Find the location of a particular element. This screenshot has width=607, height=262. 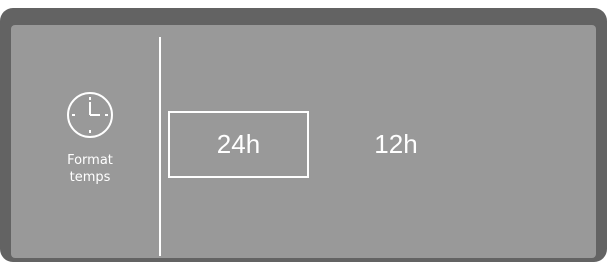

option-12h-label: 12h is located at coordinates (396, 144).